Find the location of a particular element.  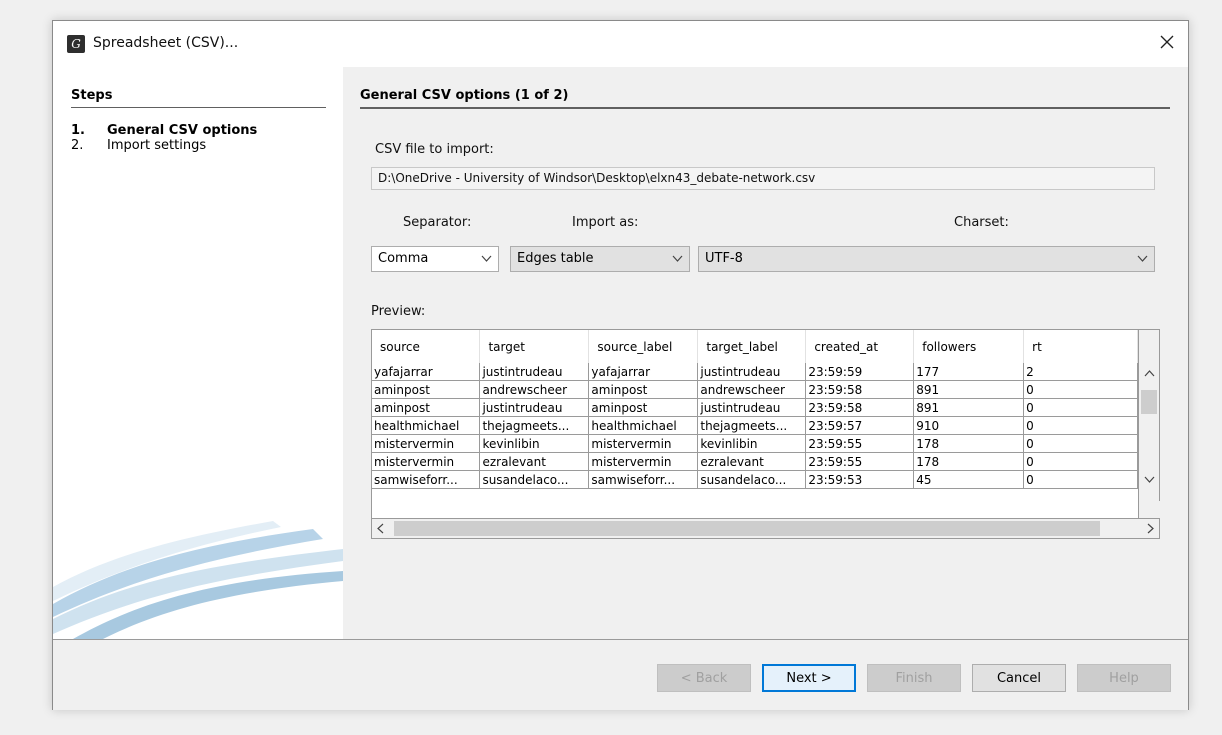

chevron-right-icon is located at coordinates (1150, 528).